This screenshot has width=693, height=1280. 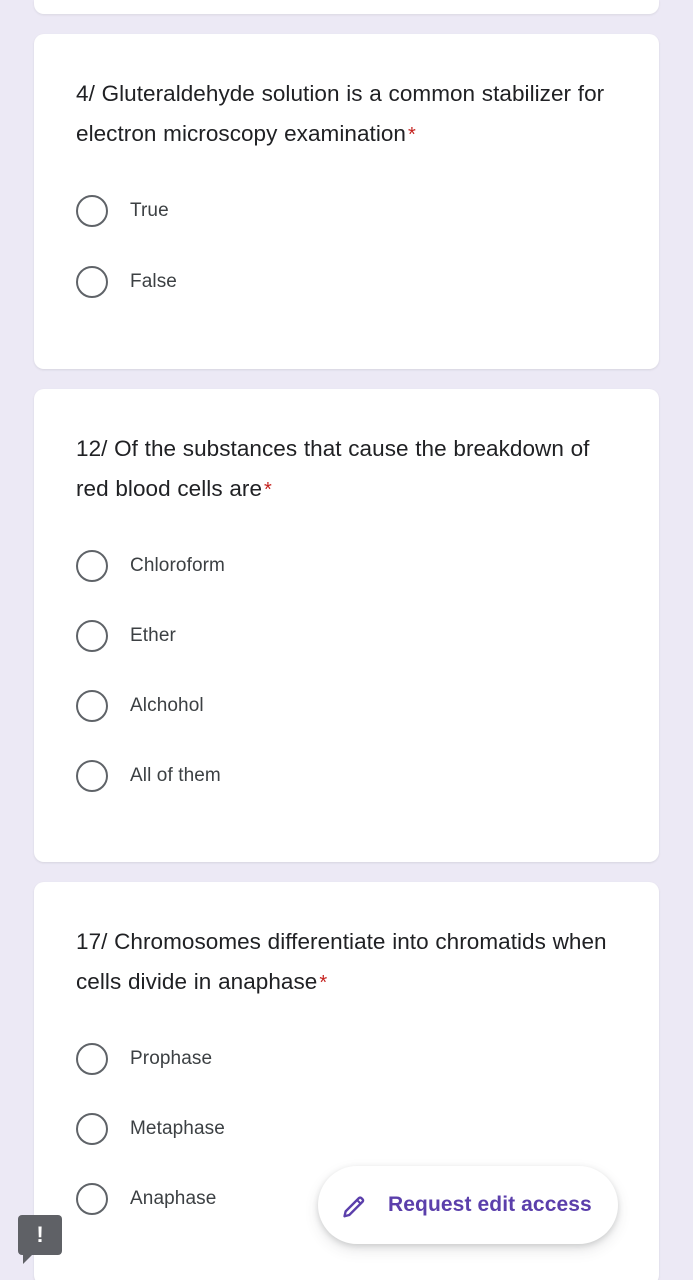 What do you see at coordinates (346, 282) in the screenshot?
I see `option-row: False` at bounding box center [346, 282].